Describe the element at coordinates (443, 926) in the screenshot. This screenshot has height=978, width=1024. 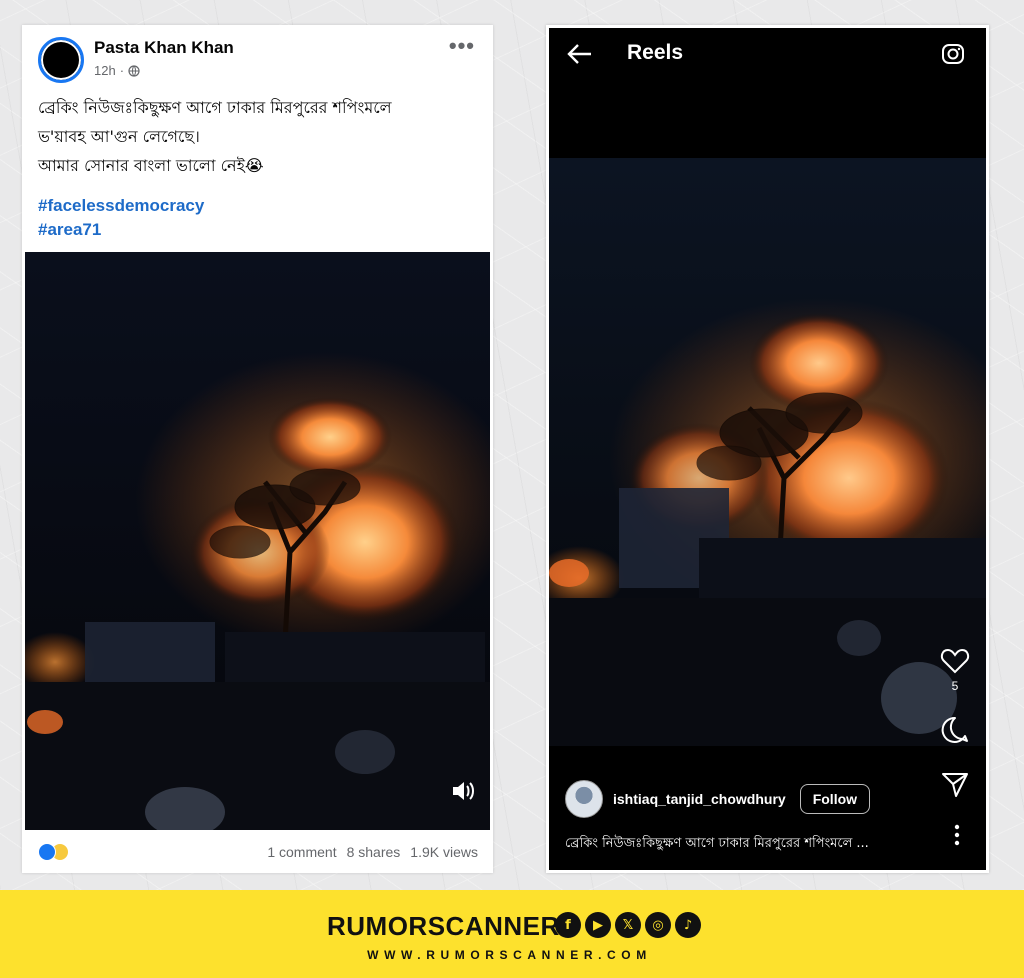
I see `brand-logo-text: RUMORSCANNER` at that location.